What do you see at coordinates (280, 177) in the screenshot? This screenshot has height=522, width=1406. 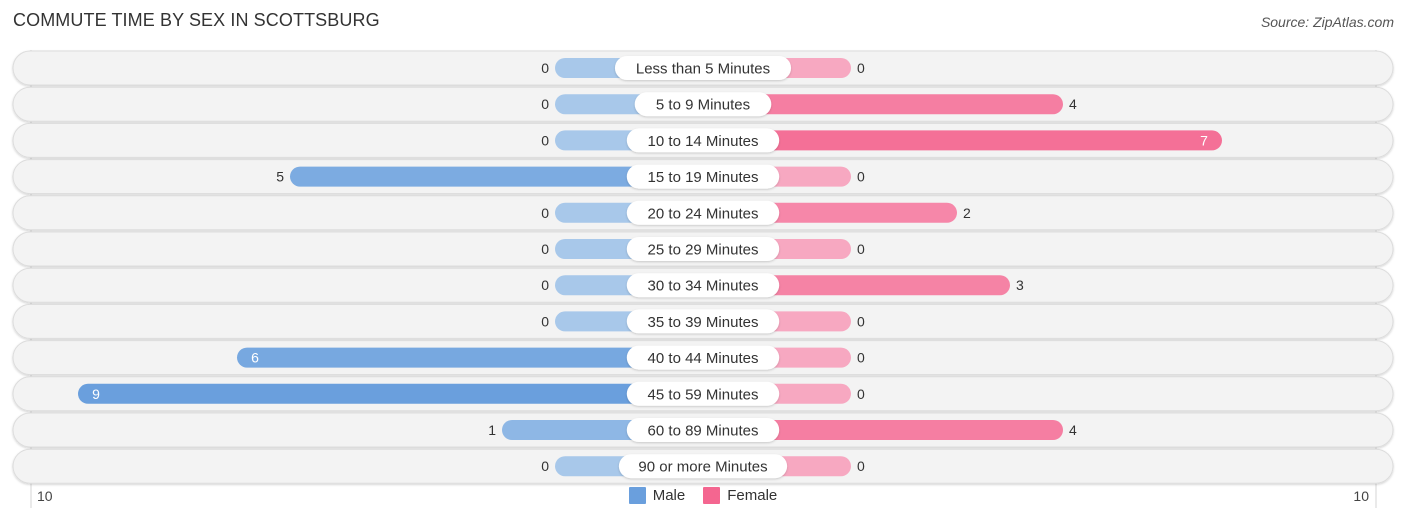 I see `value-label-male: 5` at bounding box center [280, 177].